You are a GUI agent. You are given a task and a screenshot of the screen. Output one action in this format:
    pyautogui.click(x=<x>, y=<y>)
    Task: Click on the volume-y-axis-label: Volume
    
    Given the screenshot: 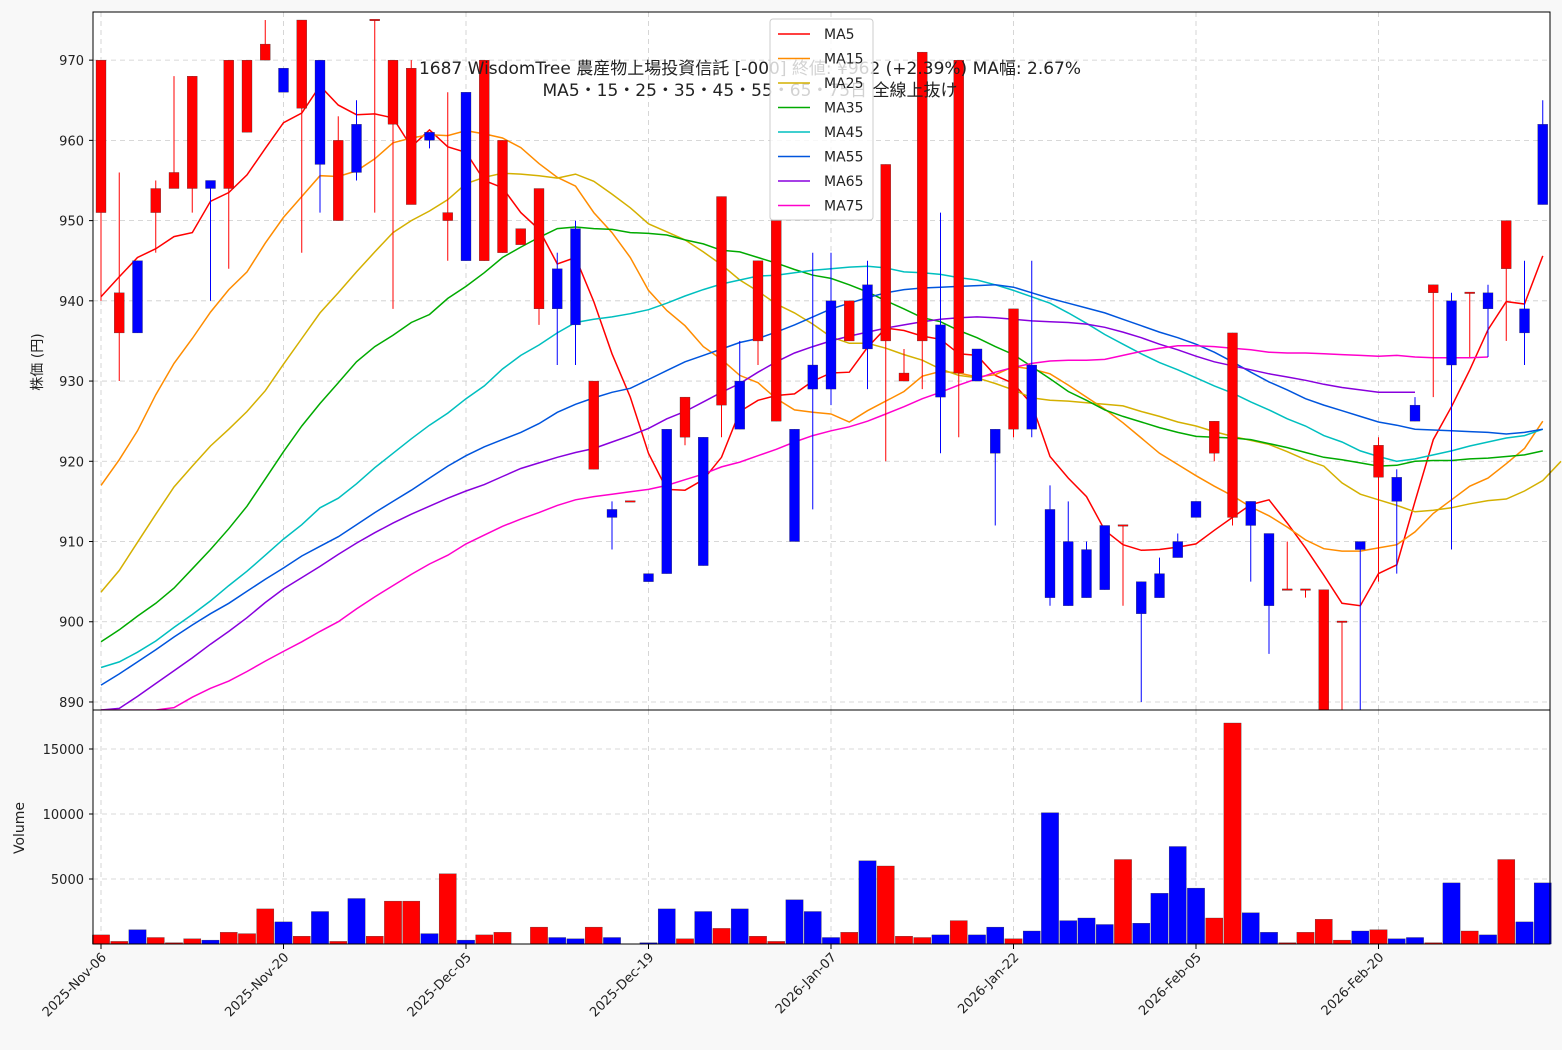 What is the action you would take?
    pyautogui.click(x=20, y=828)
    